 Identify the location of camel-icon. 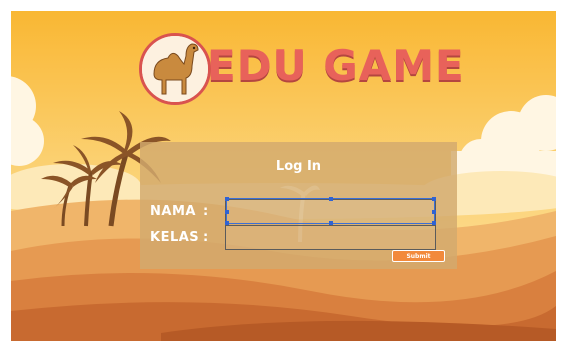
(175, 69).